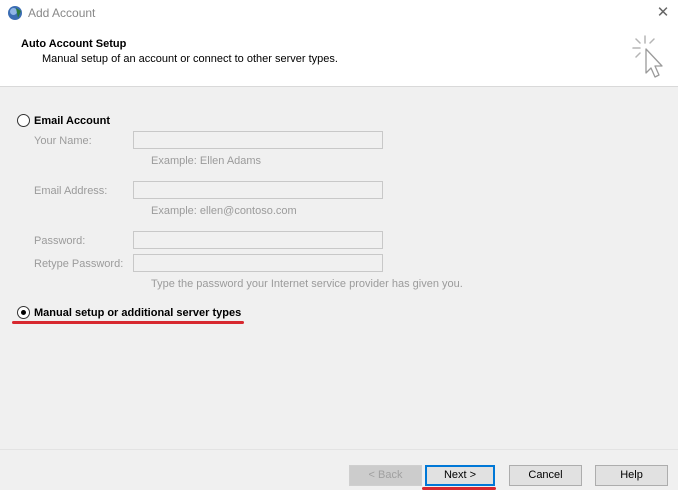  I want to click on password-label: Password:, so click(60, 241).